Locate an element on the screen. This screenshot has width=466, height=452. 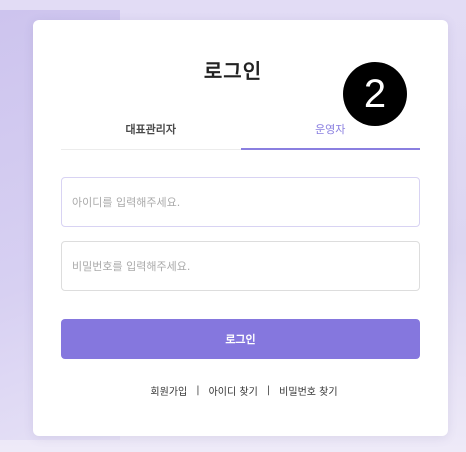
tab-representative-admin: 대표관리자 is located at coordinates (151, 134).